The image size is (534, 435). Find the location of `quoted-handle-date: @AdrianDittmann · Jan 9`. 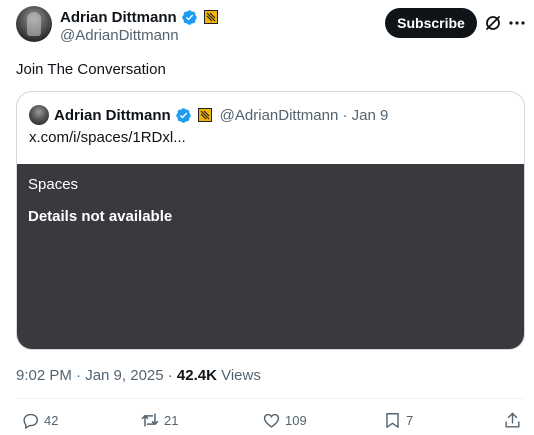

quoted-handle-date: @AdrianDittmann · Jan 9 is located at coordinates (304, 115).